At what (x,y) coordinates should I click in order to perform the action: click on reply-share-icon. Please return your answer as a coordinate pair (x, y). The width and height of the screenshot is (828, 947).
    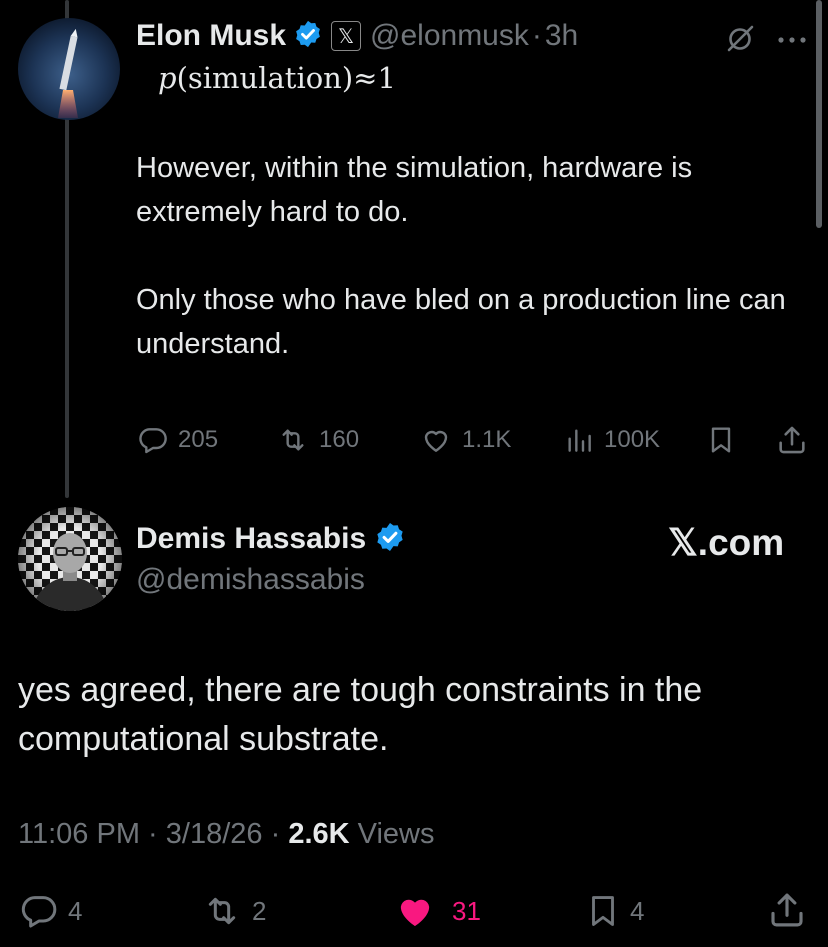
    Looking at the image, I should click on (787, 912).